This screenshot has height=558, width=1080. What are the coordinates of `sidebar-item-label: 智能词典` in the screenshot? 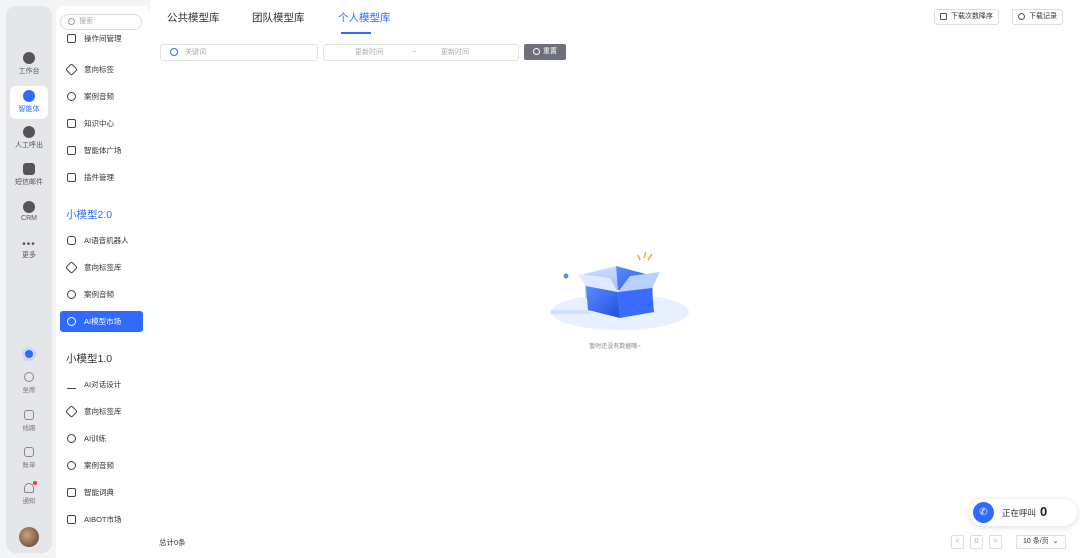 It's located at (99, 492).